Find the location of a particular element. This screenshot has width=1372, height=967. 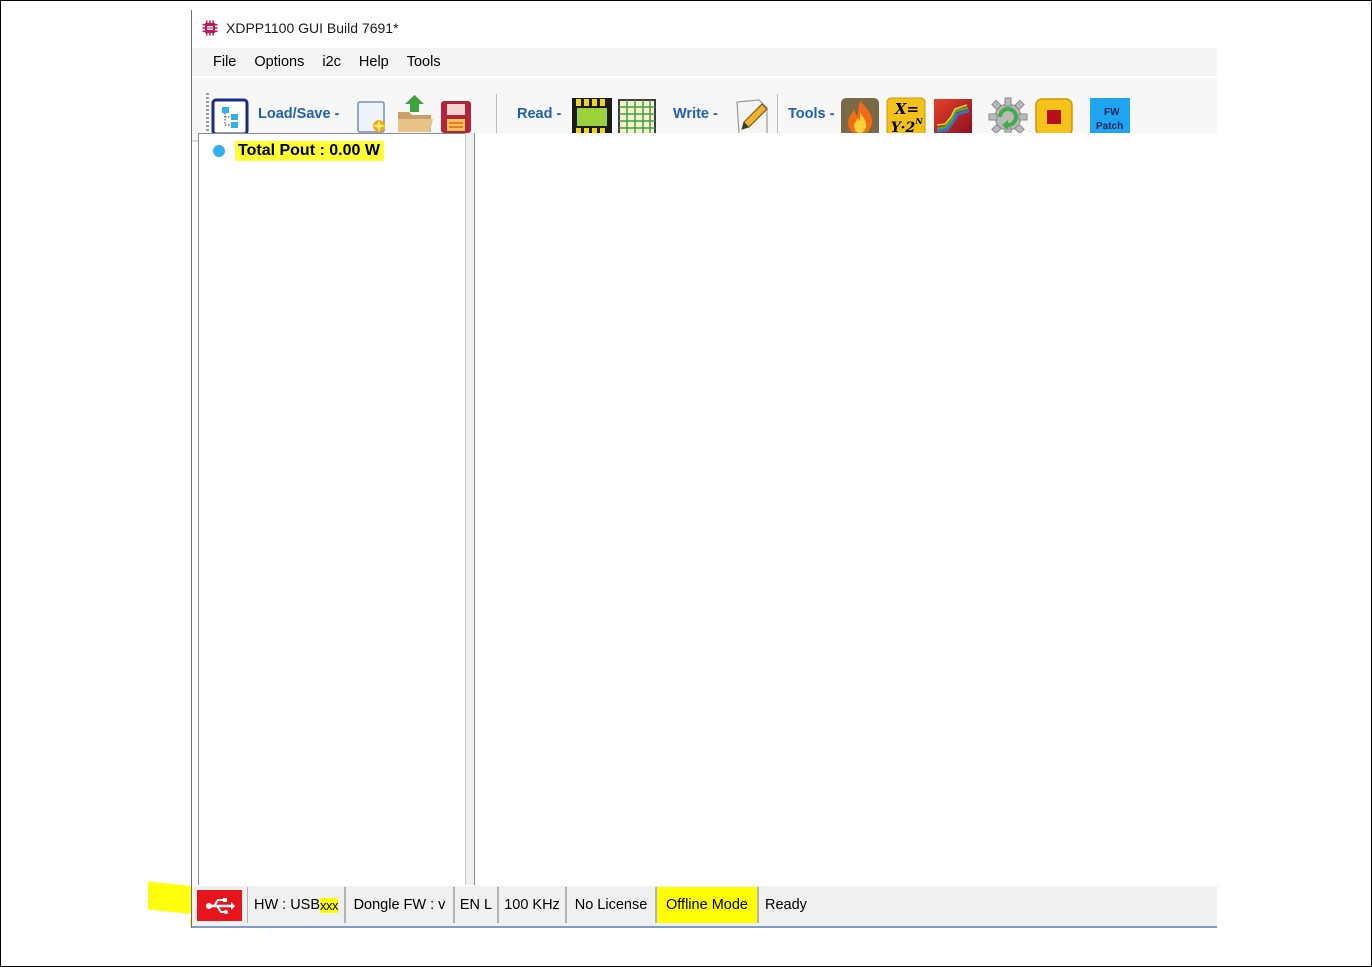

menu-help: Help is located at coordinates (374, 62).